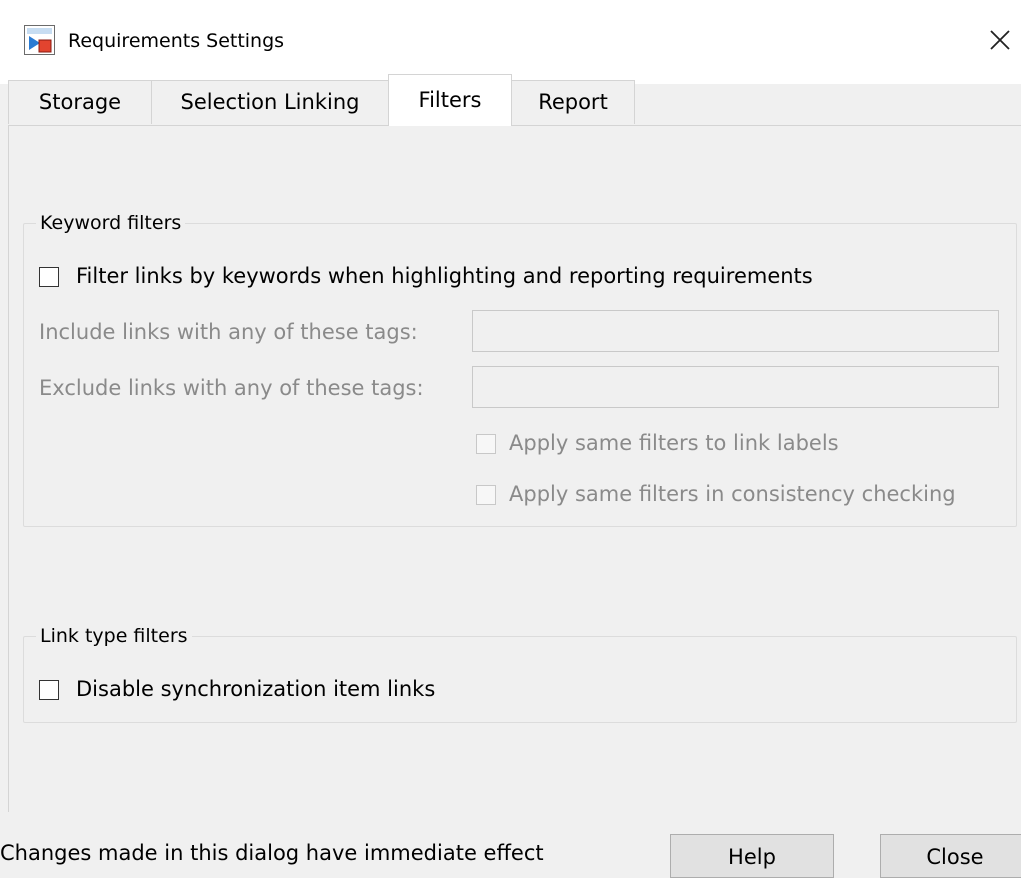  What do you see at coordinates (510, 42) in the screenshot?
I see `title-bar: Requirements Settings` at bounding box center [510, 42].